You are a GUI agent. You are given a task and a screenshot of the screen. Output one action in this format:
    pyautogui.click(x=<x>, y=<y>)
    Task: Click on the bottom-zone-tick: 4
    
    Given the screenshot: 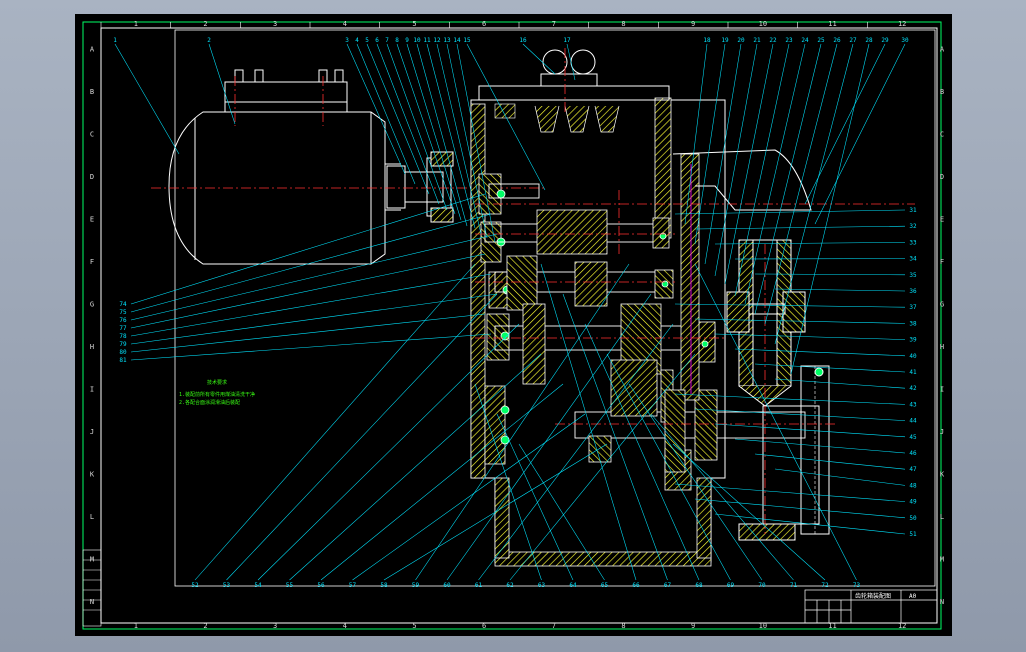 What is the action you would take?
    pyautogui.click(x=345, y=626)
    